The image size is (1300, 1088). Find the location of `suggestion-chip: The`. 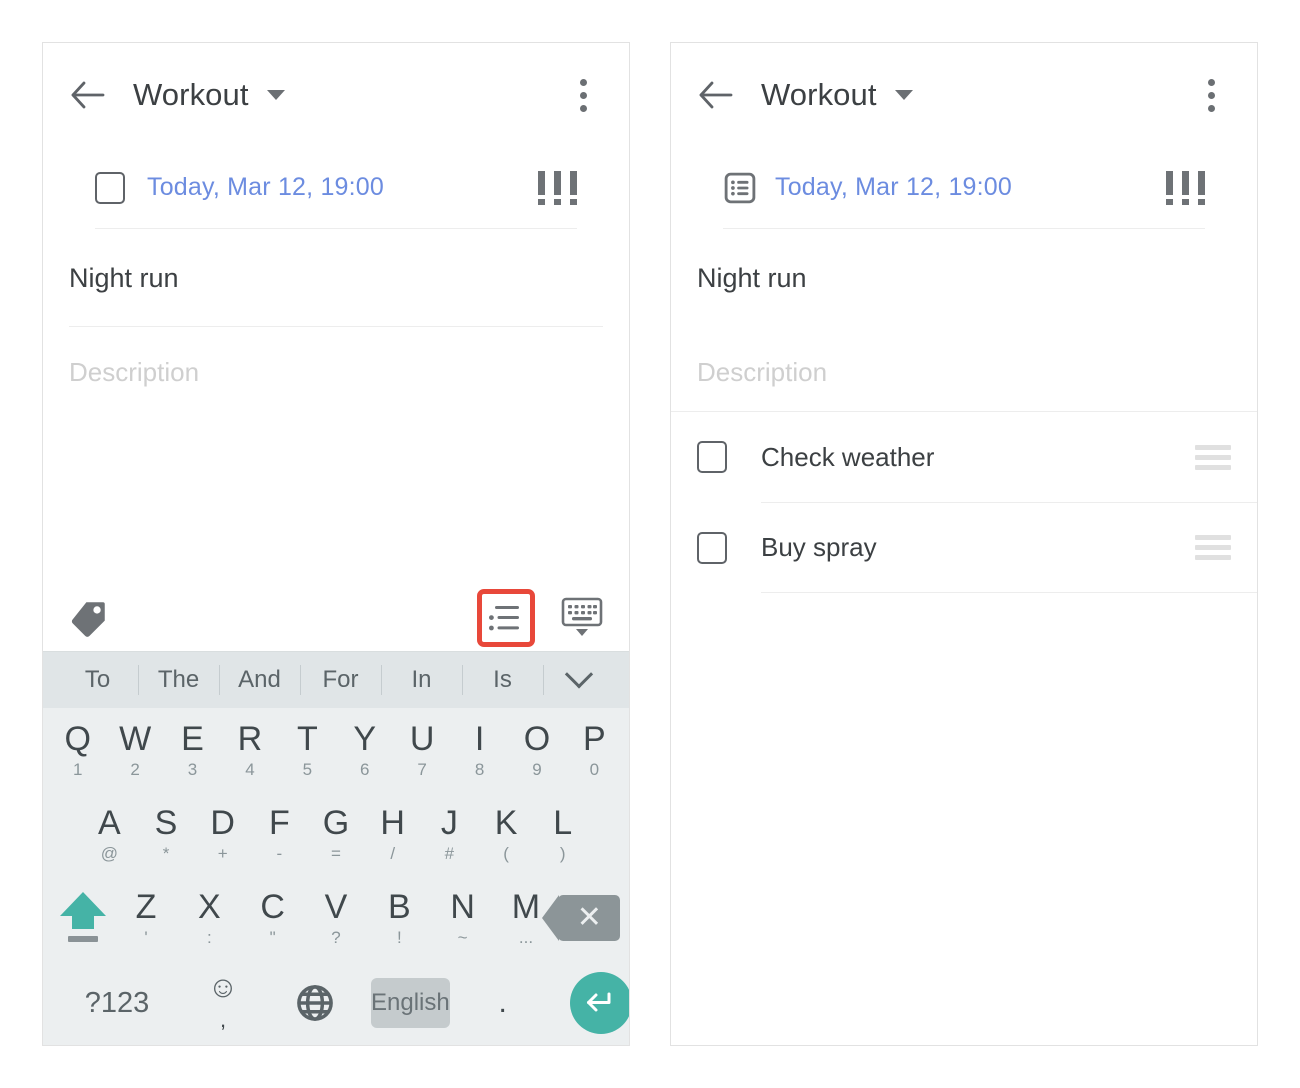

suggestion-chip: The is located at coordinates (178, 680).